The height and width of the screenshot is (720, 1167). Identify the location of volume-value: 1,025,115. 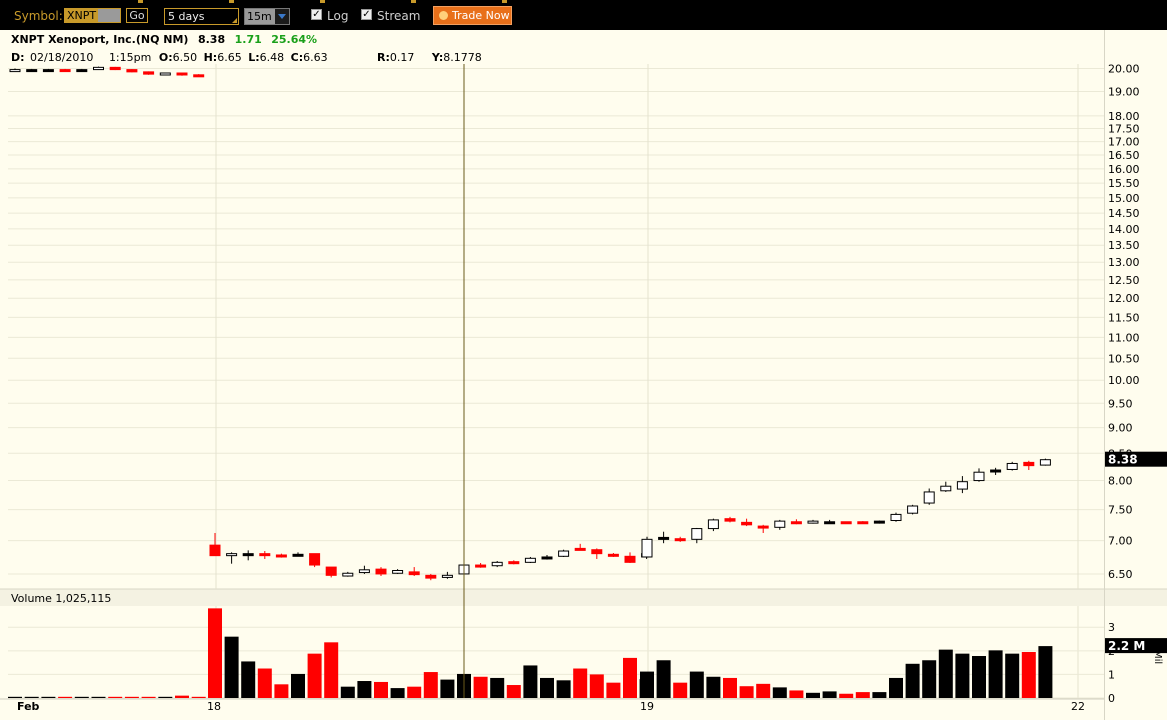
(83, 598).